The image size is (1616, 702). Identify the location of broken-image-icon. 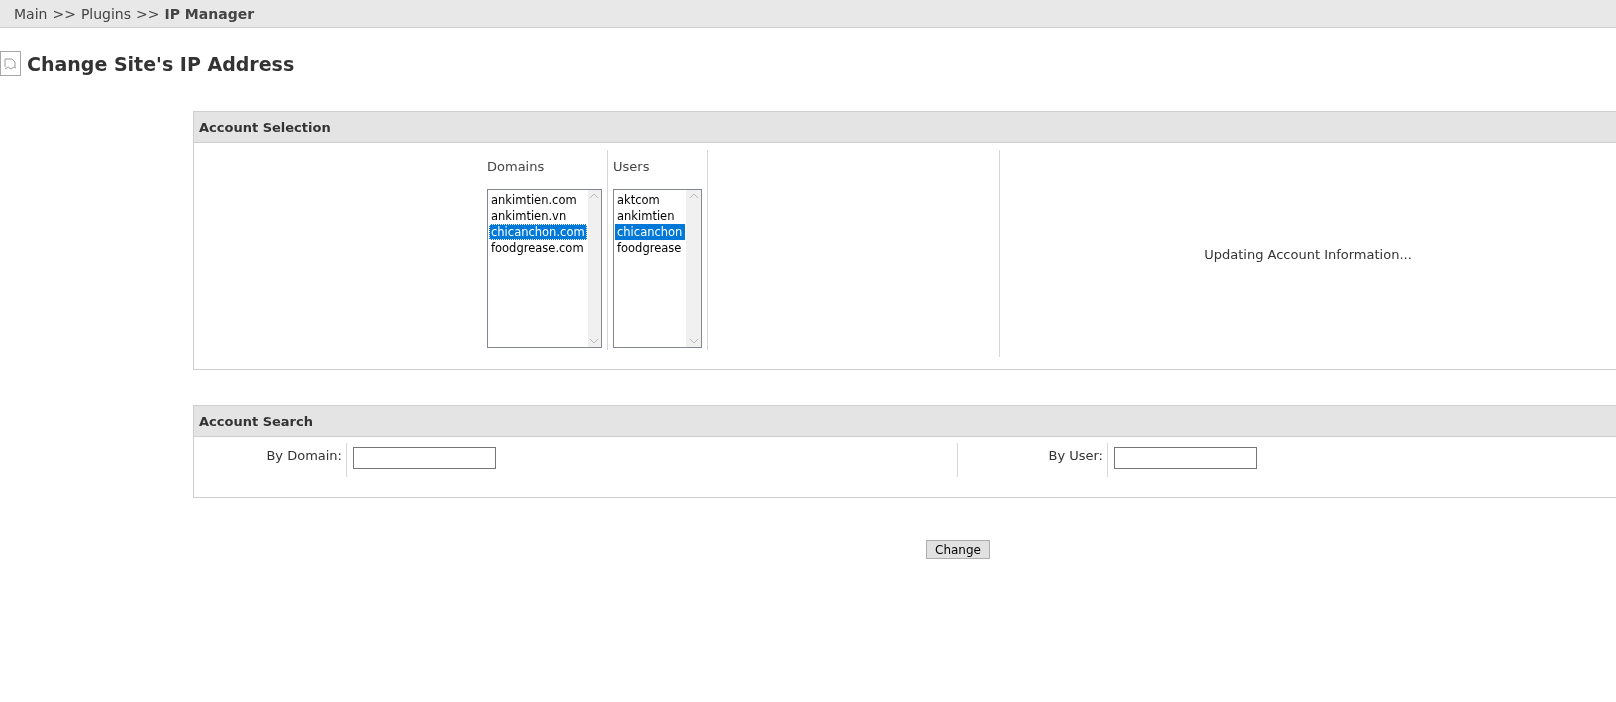
(10, 63).